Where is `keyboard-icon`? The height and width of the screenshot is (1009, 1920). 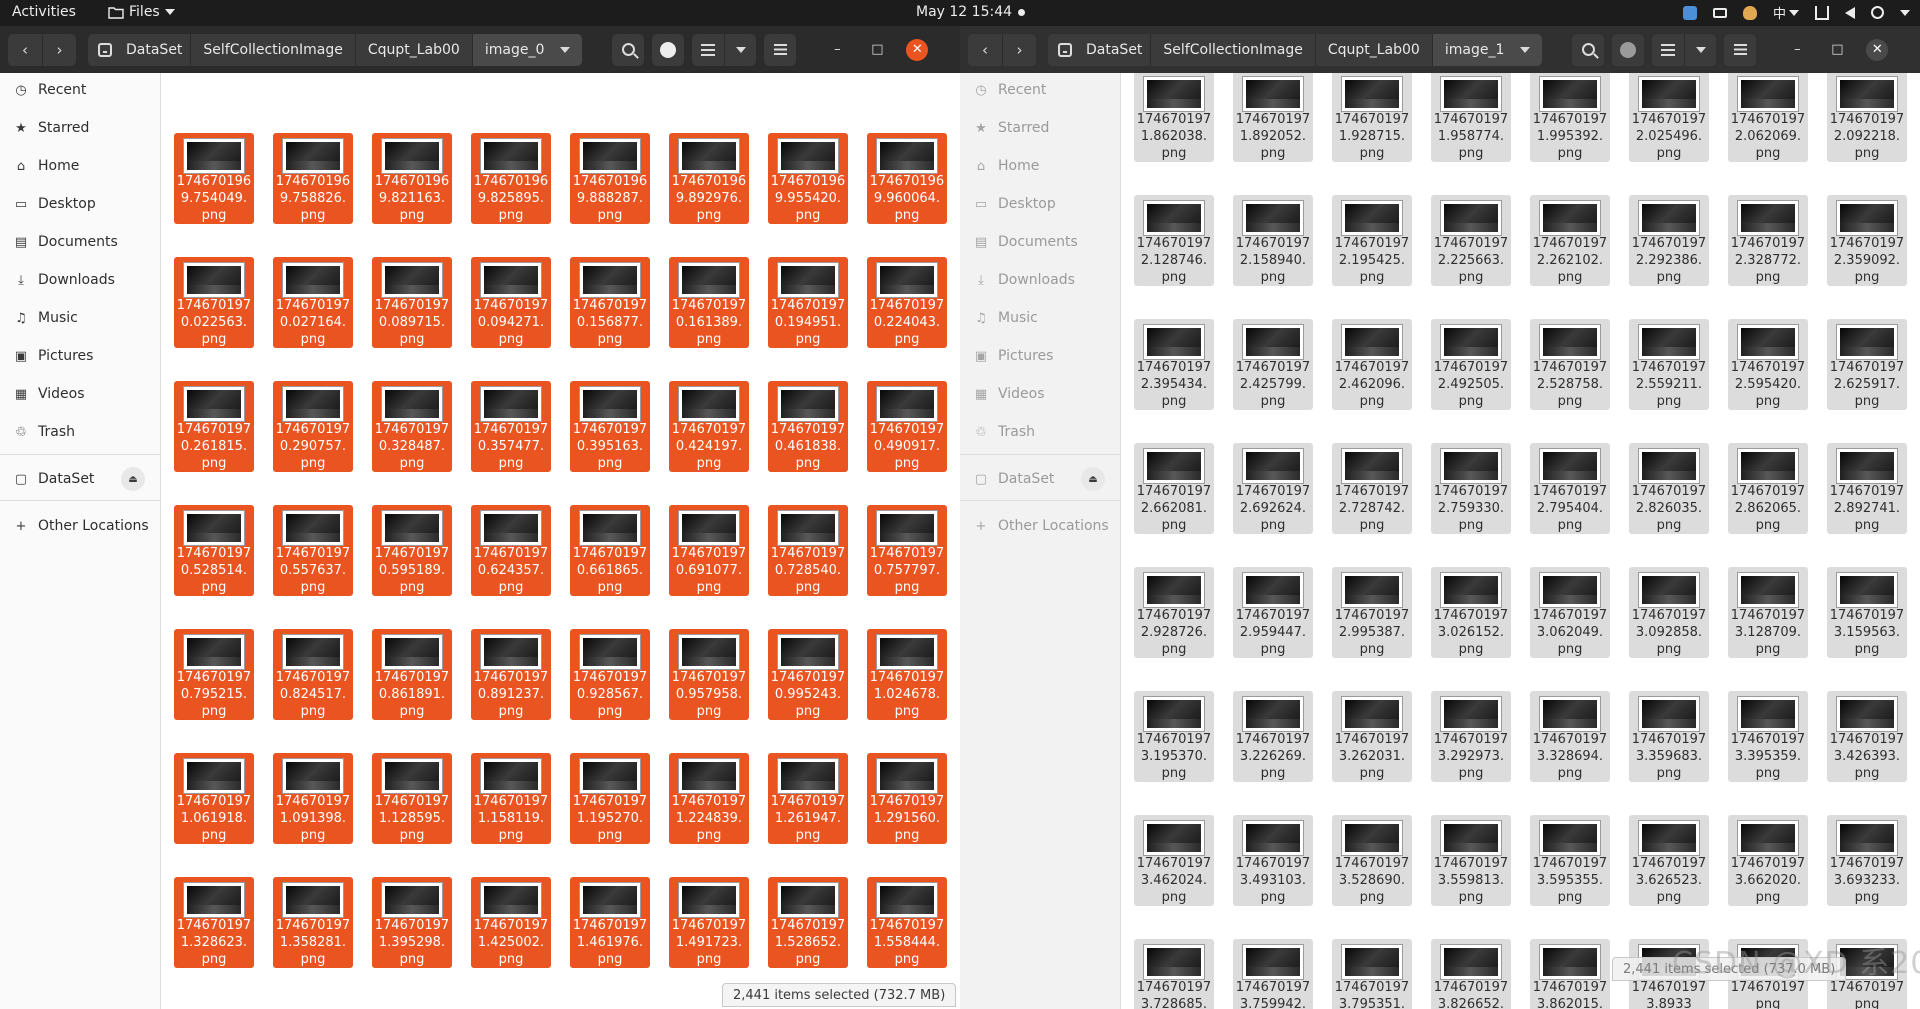
keyboard-icon is located at coordinates (1719, 12).